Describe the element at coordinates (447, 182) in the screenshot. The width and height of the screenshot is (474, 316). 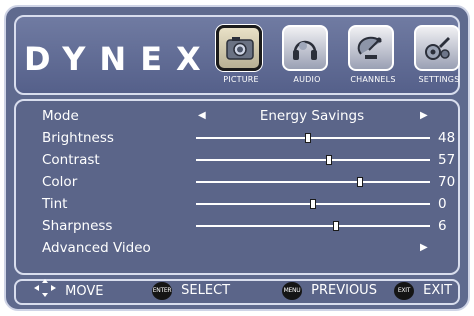
I see `color-value: 70` at that location.